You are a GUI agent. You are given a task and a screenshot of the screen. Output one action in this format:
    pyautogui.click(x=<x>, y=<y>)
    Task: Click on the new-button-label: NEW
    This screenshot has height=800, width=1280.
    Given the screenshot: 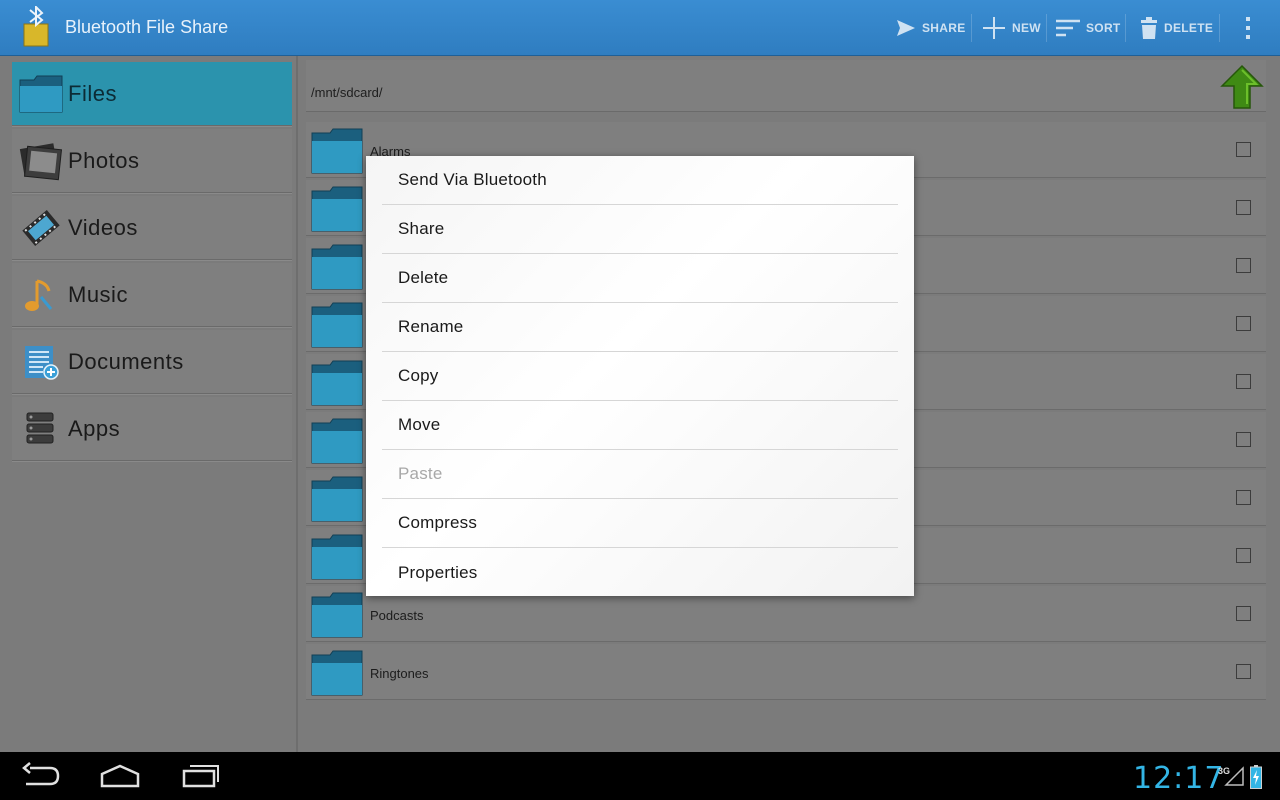 What is the action you would take?
    pyautogui.click(x=1026, y=28)
    